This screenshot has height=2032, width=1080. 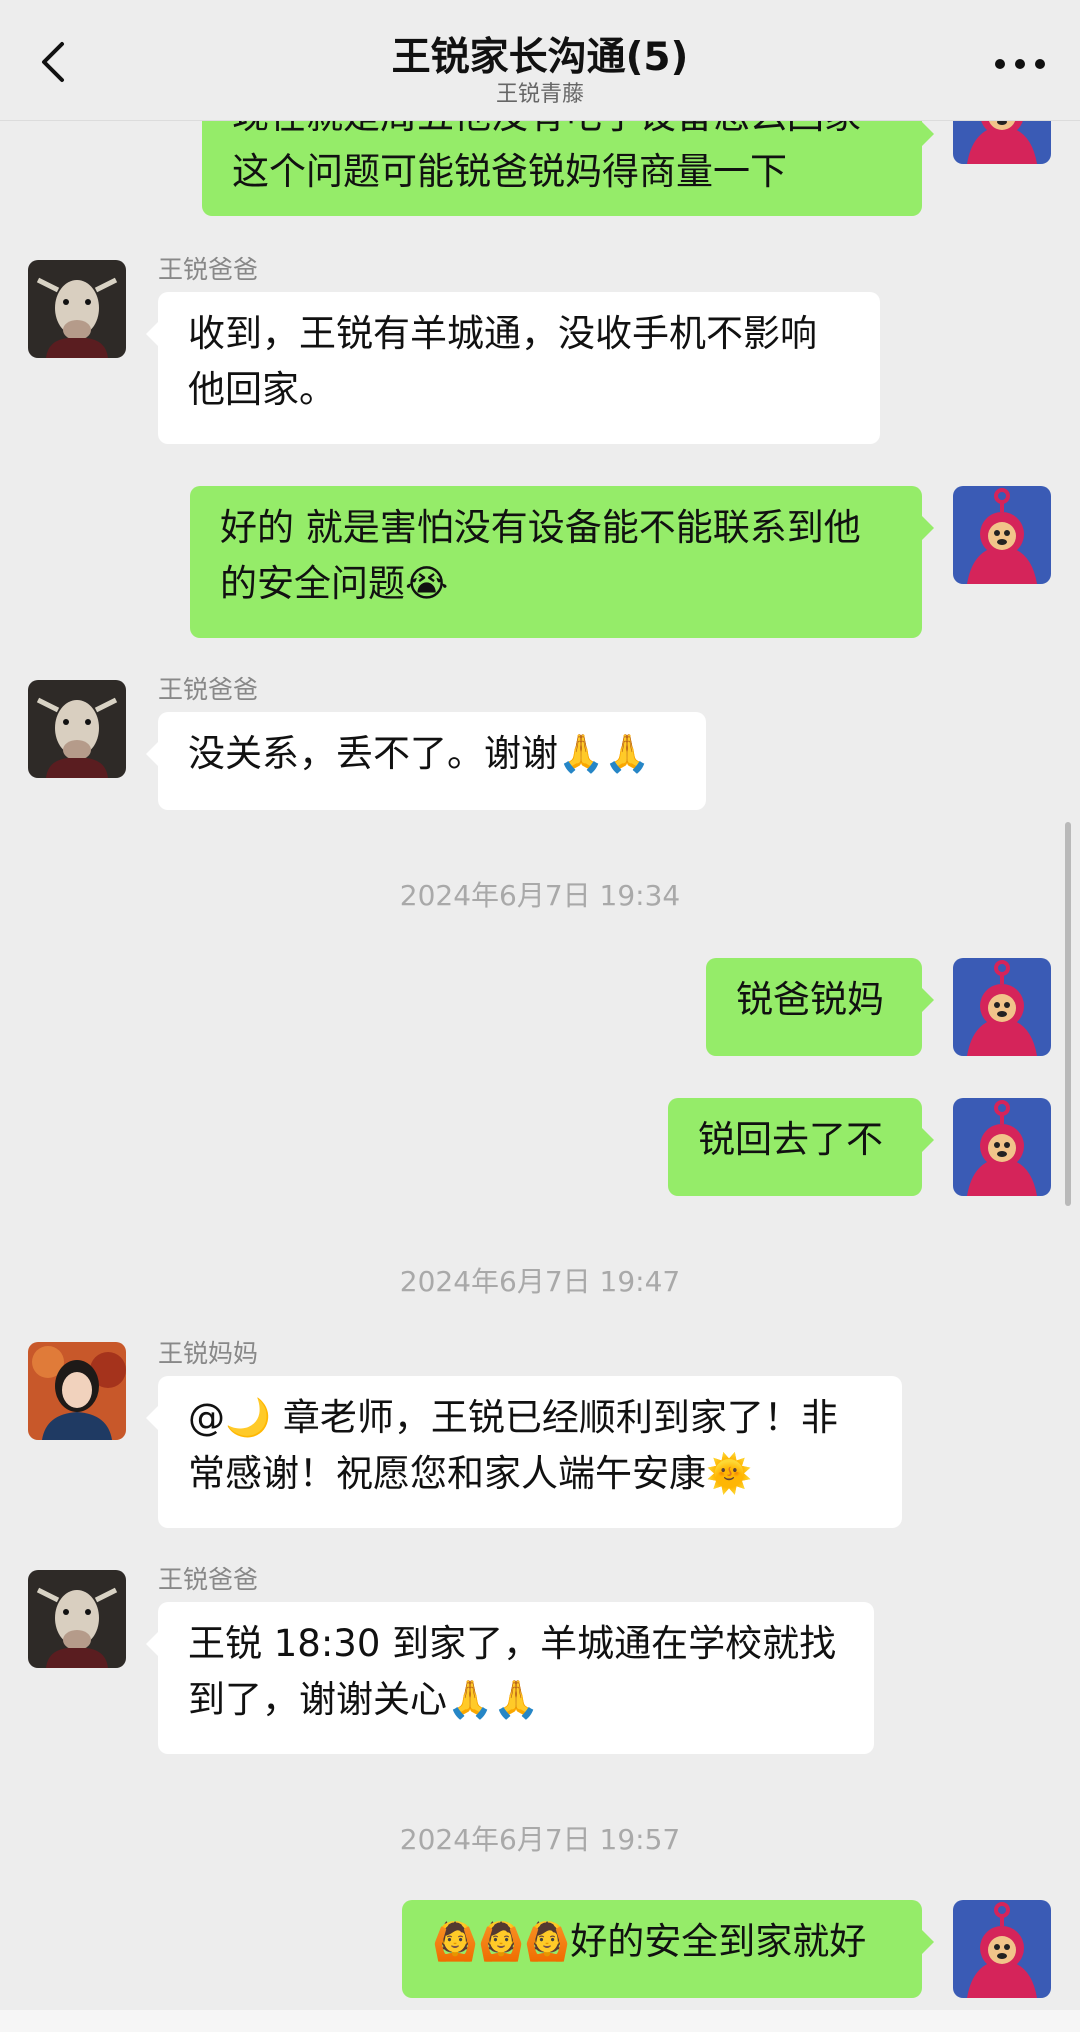 I want to click on chat-title: 王锐家长沟通(5), so click(x=540, y=57).